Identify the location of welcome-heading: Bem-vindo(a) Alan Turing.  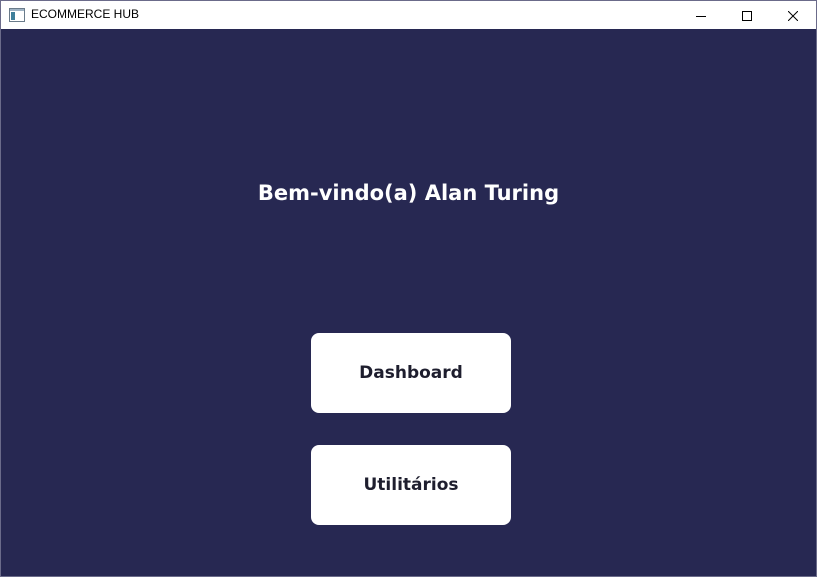
(408, 193).